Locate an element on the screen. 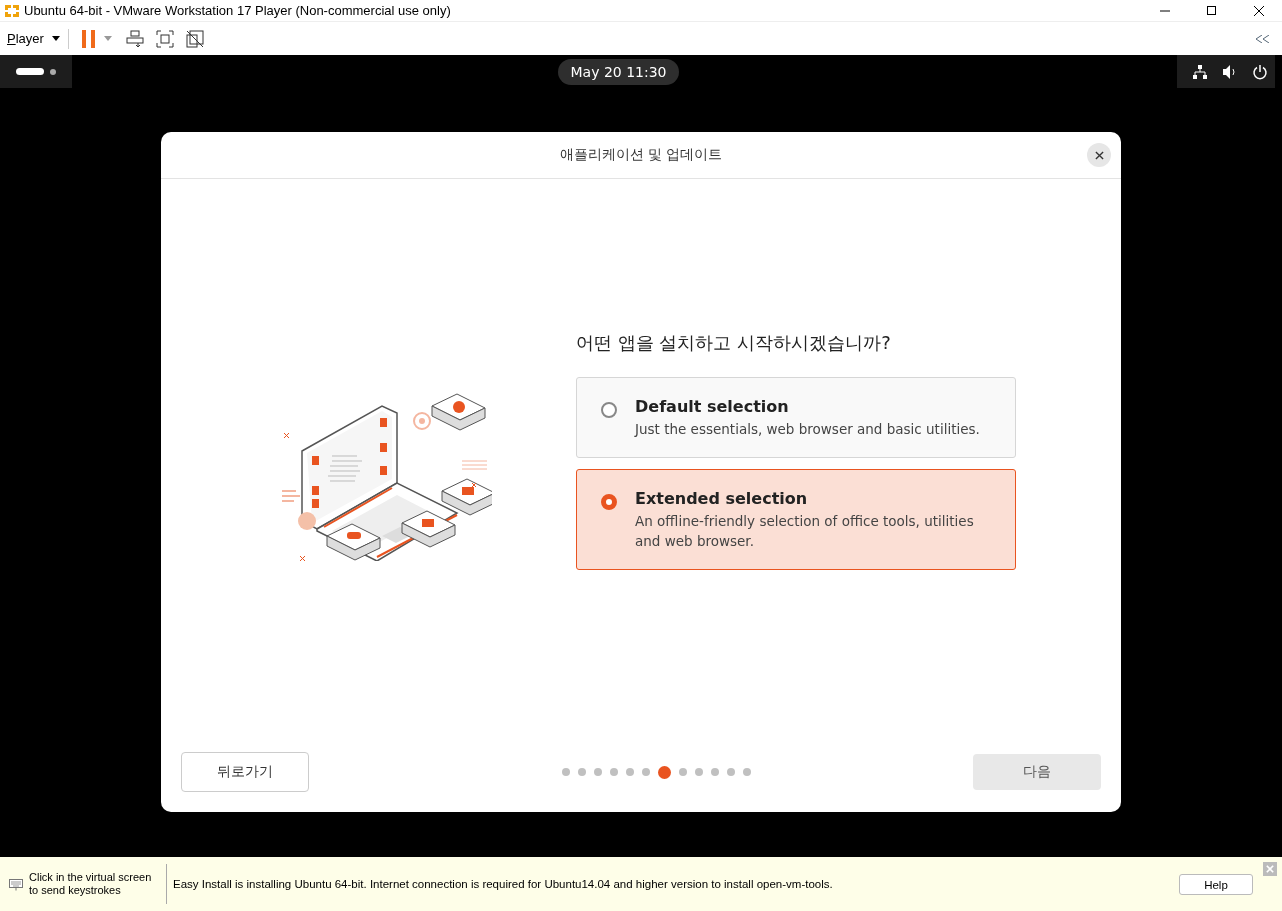  workspace-dot is located at coordinates (53, 71).